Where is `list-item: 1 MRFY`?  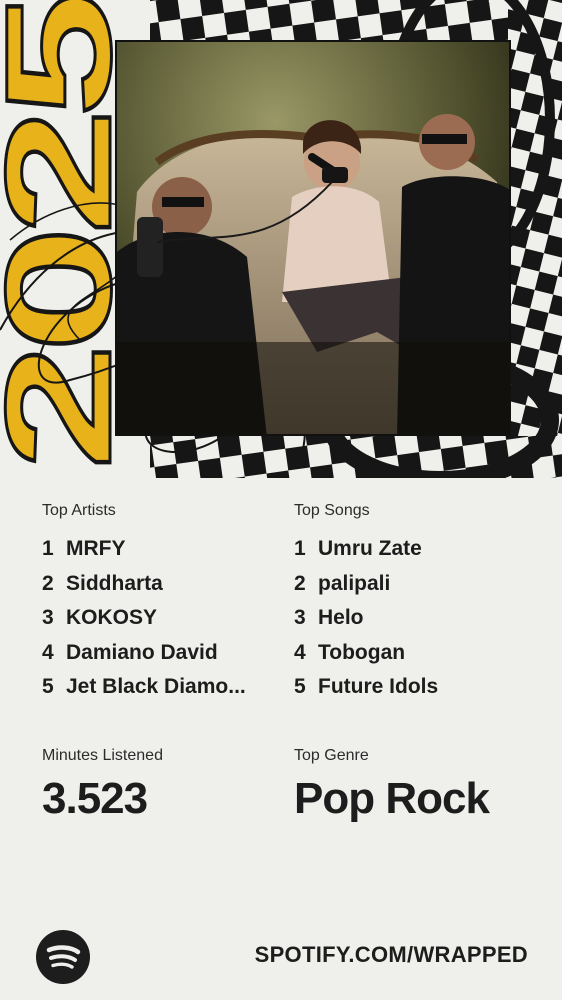
list-item: 1 MRFY is located at coordinates (167, 549).